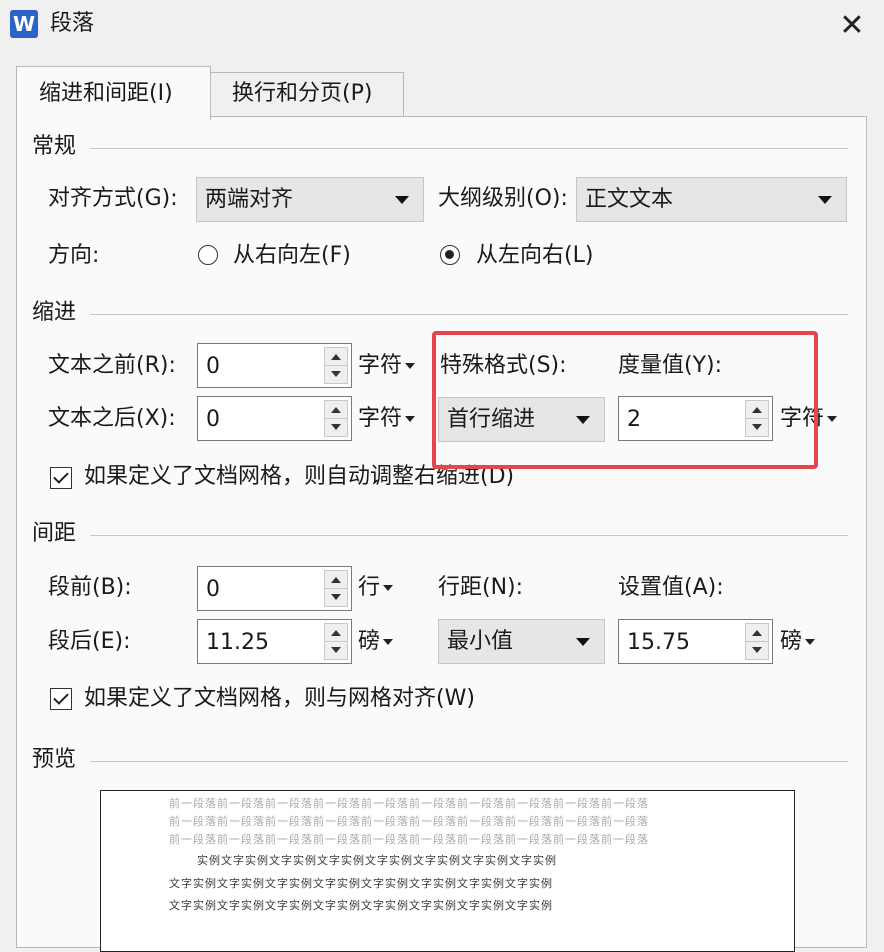 This screenshot has height=952, width=884. Describe the element at coordinates (450, 255) in the screenshot. I see `ltr-radio` at that location.